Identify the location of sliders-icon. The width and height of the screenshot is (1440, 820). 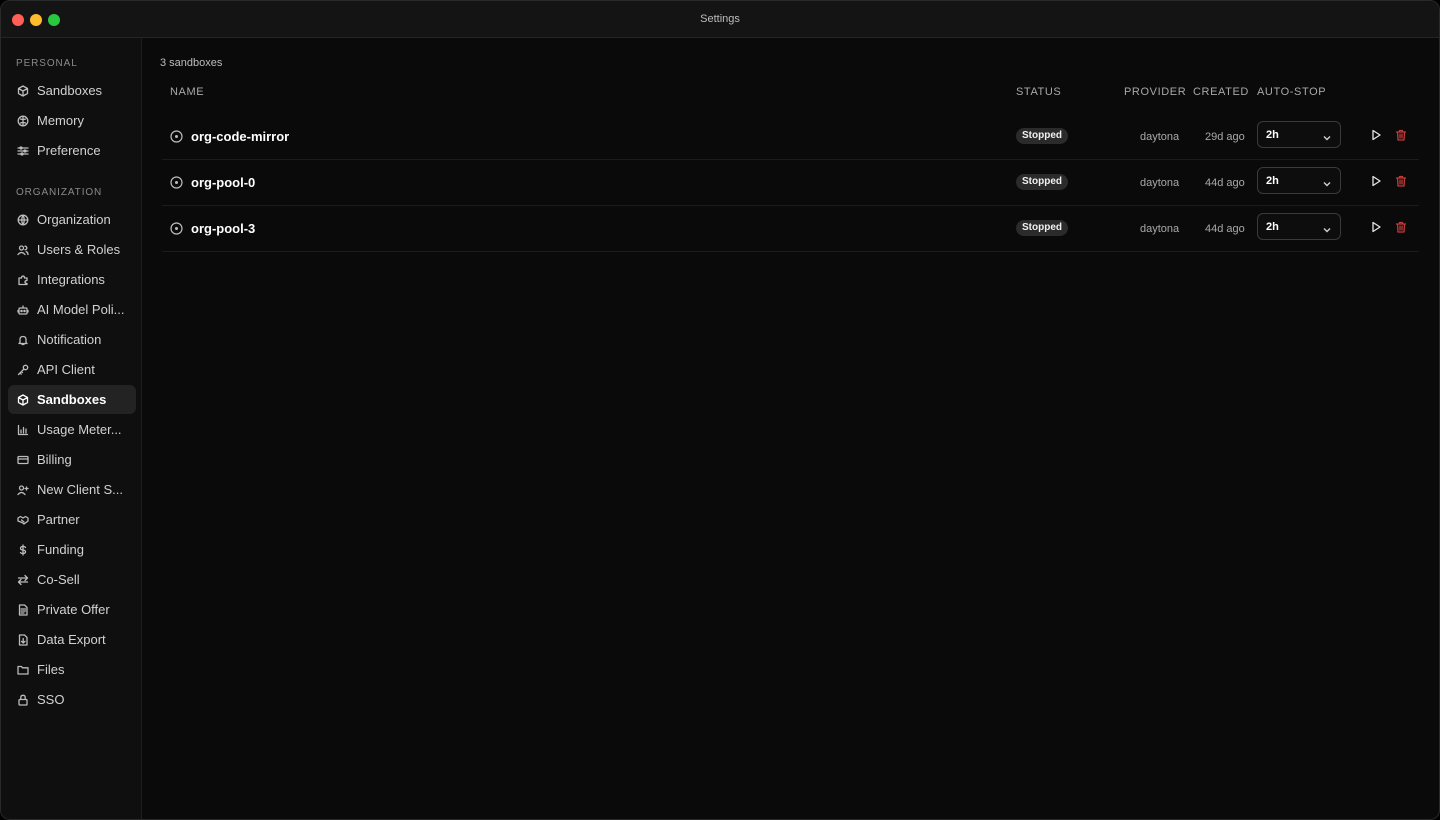
(22, 150).